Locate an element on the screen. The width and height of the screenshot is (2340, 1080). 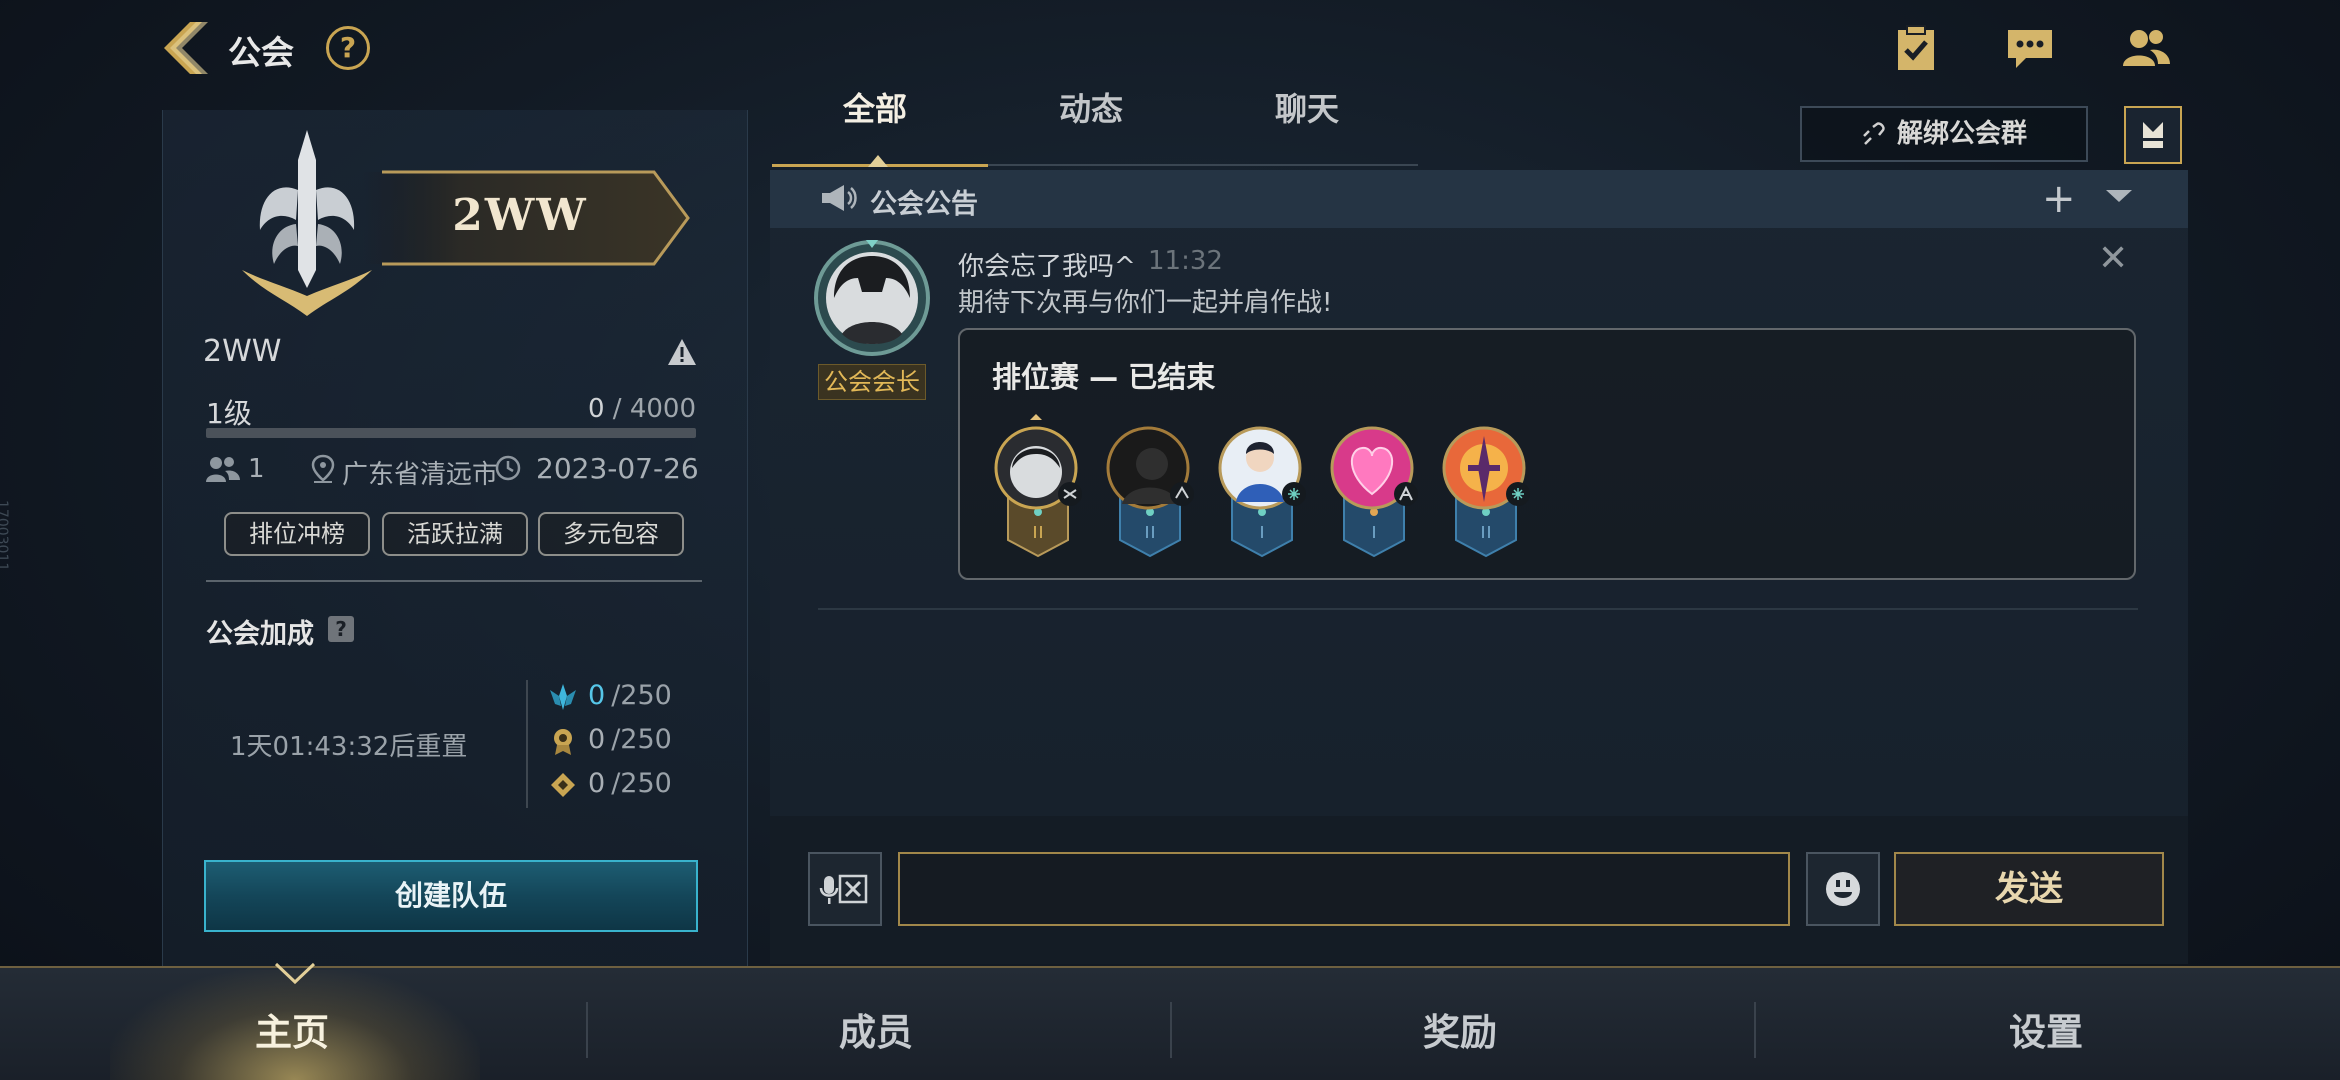
guild-banner-name: 2WW is located at coordinates (520, 215).